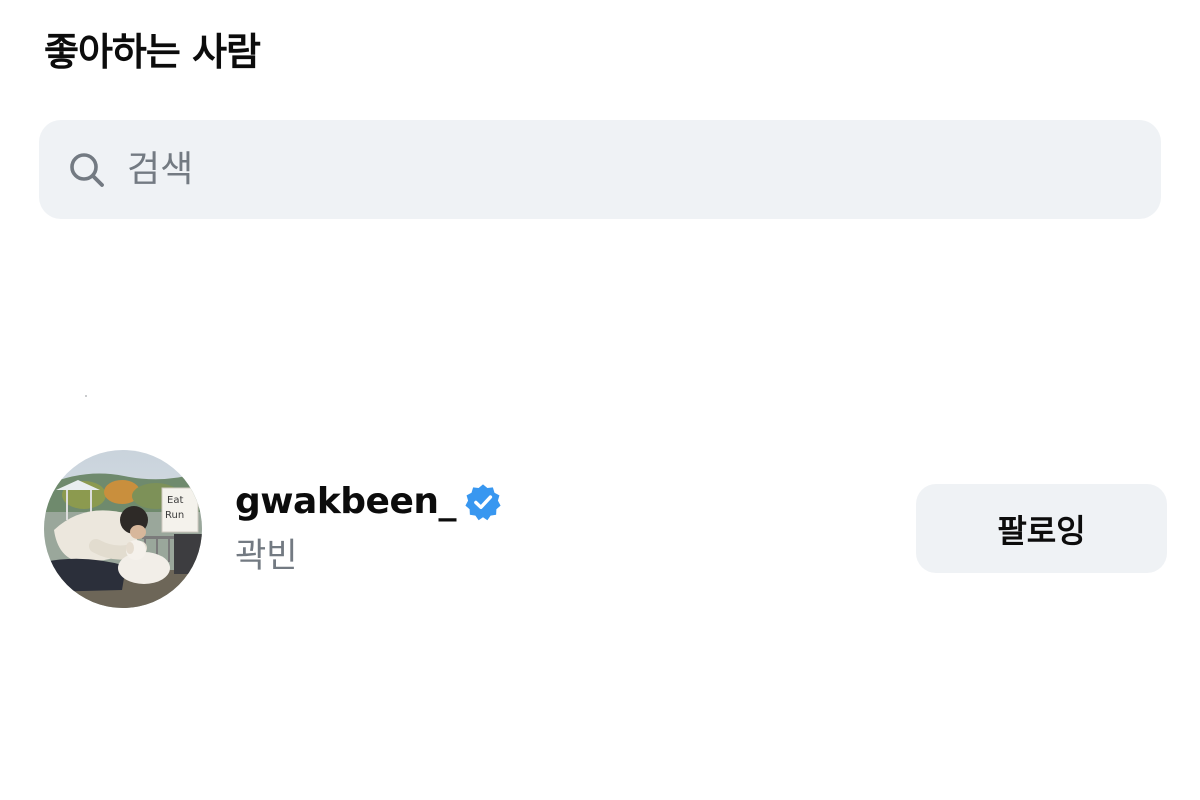 This screenshot has height=800, width=1200. Describe the element at coordinates (123, 529) in the screenshot. I see `avatar: Eat Run` at that location.